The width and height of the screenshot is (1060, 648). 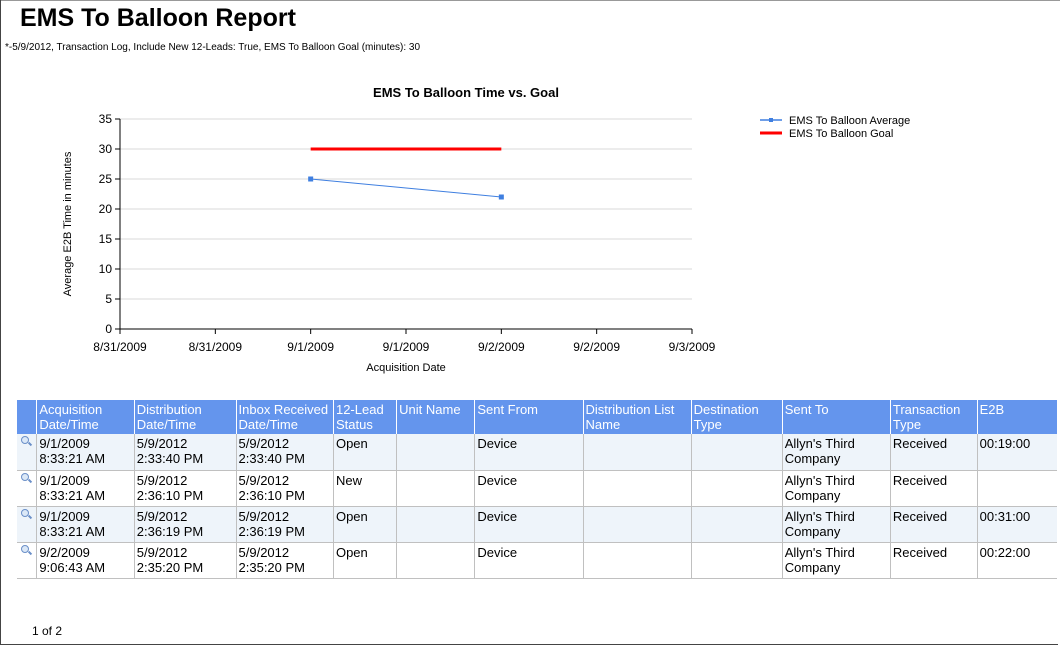 I want to click on column-header: Distribution Date/Time, so click(x=185, y=417).